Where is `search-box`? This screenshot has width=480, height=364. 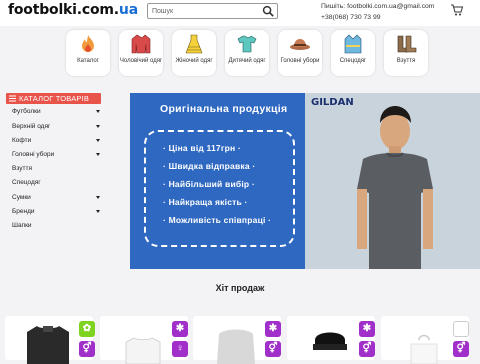
search-box is located at coordinates (212, 11).